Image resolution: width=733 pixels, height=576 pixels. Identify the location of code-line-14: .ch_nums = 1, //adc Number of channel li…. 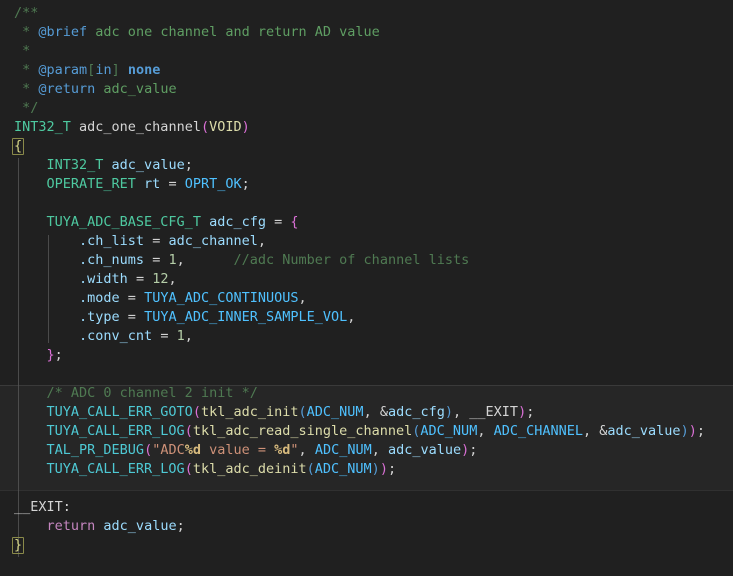
(366, 260).